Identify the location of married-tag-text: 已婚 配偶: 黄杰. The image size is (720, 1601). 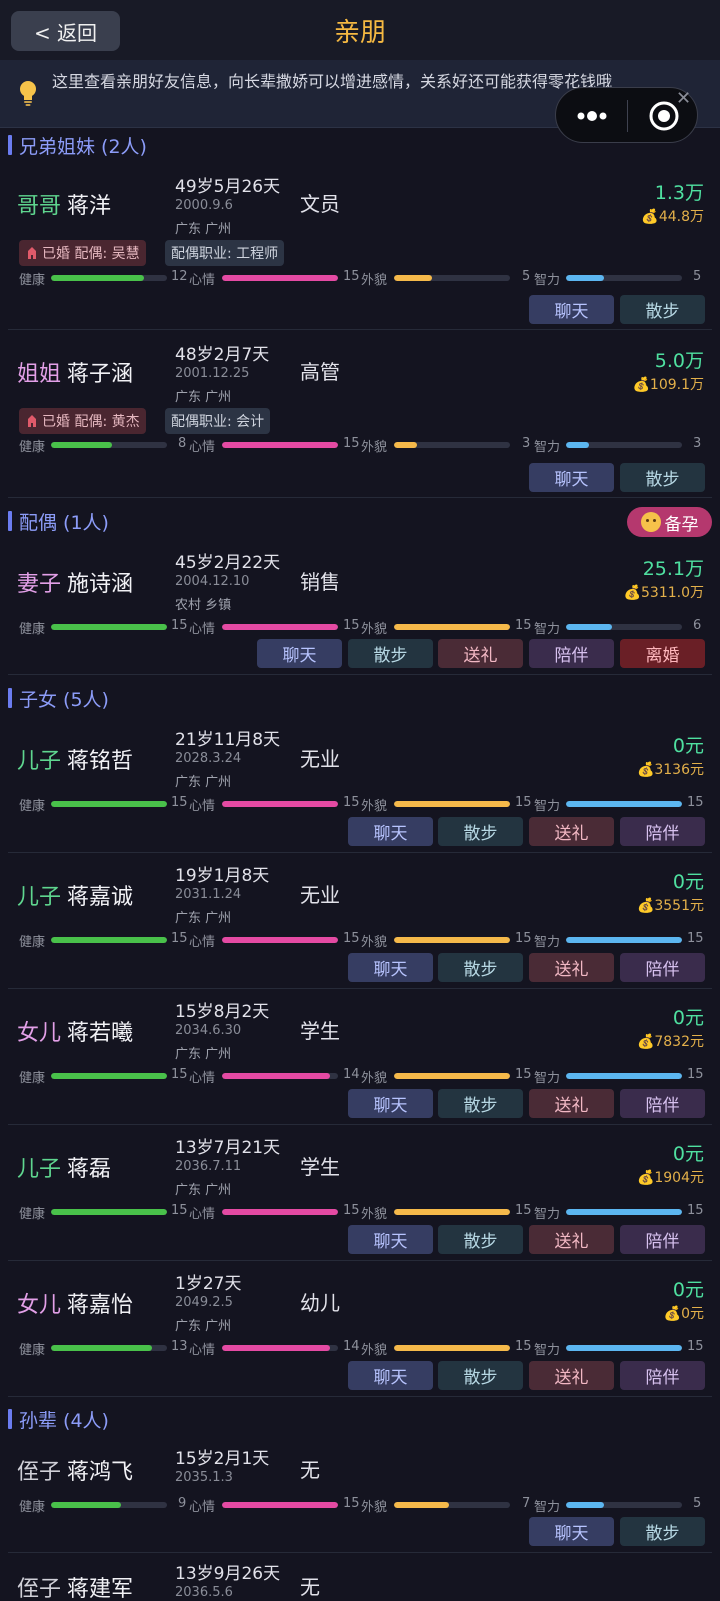
(91, 422).